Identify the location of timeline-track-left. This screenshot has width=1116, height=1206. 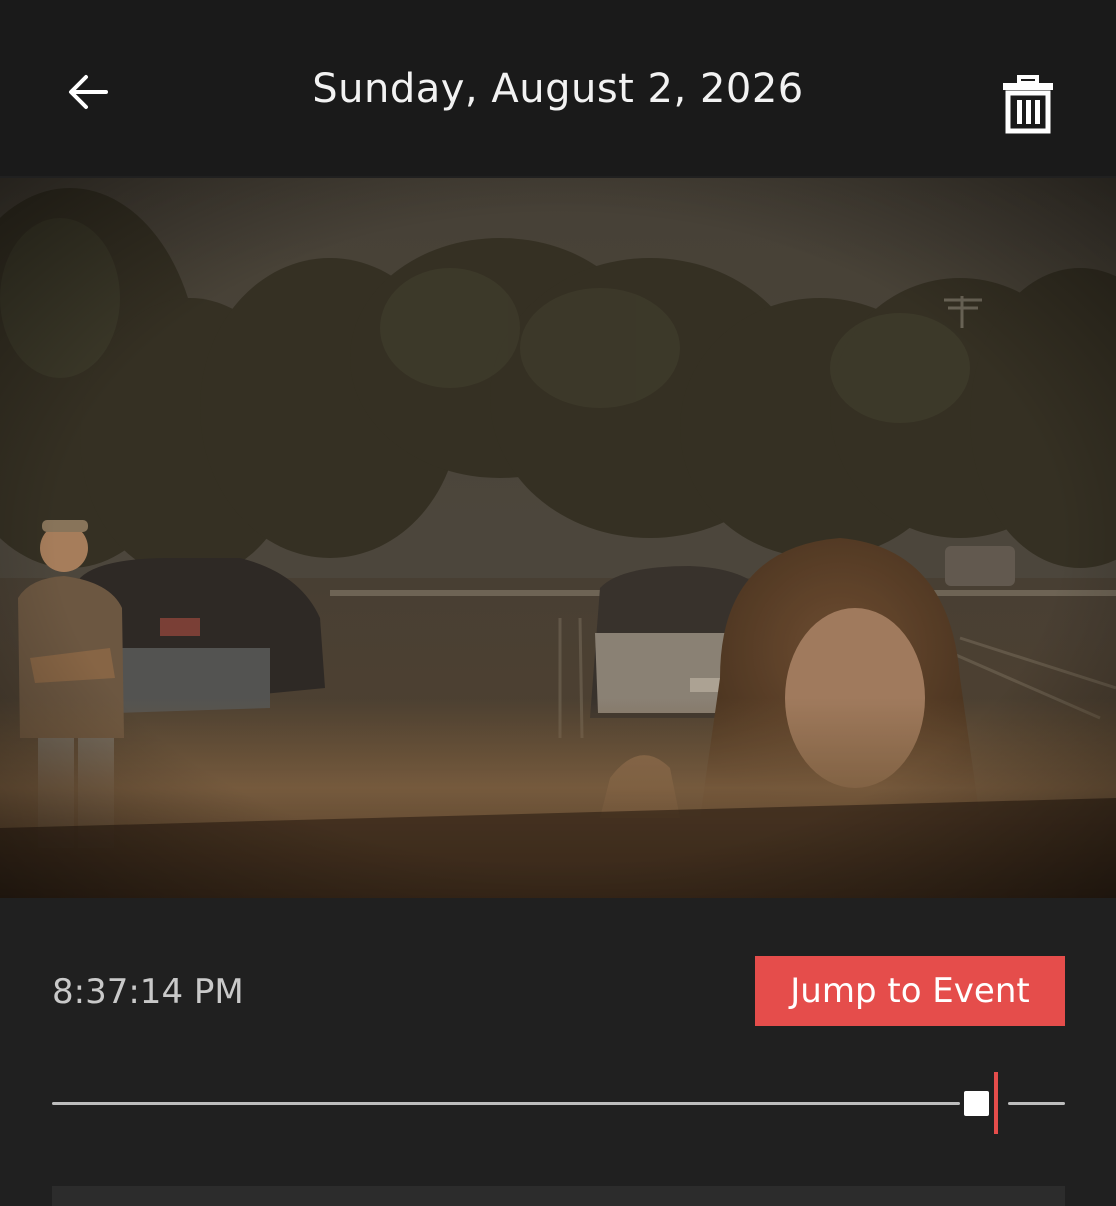
(506, 1103).